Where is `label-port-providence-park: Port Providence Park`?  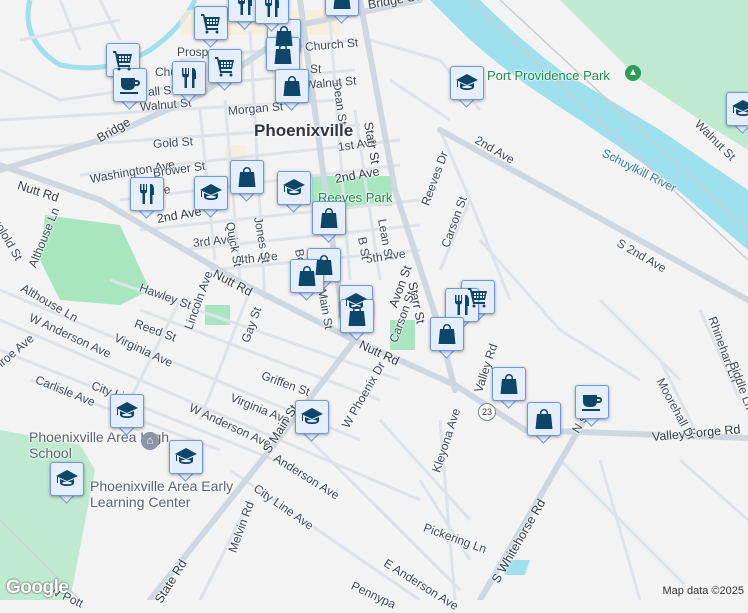
label-port-providence-park: Port Providence Park is located at coordinates (548, 75).